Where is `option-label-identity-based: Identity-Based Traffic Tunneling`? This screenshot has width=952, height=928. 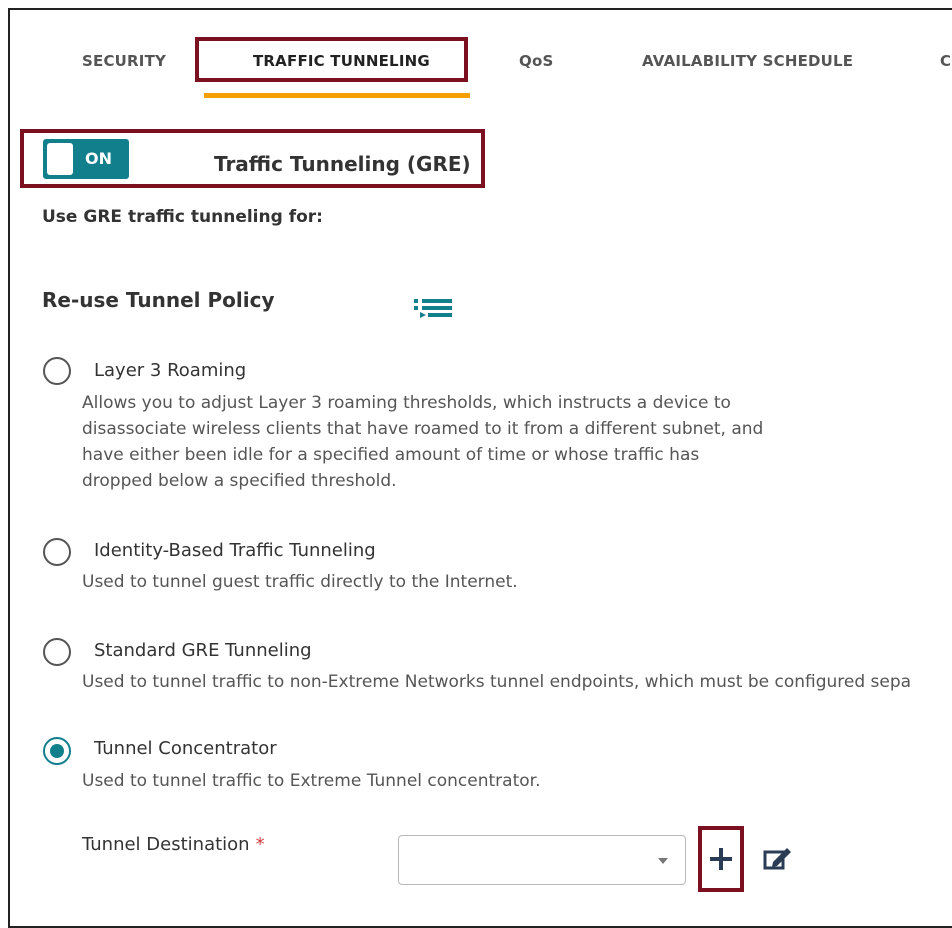 option-label-identity-based: Identity-Based Traffic Tunneling is located at coordinates (235, 550).